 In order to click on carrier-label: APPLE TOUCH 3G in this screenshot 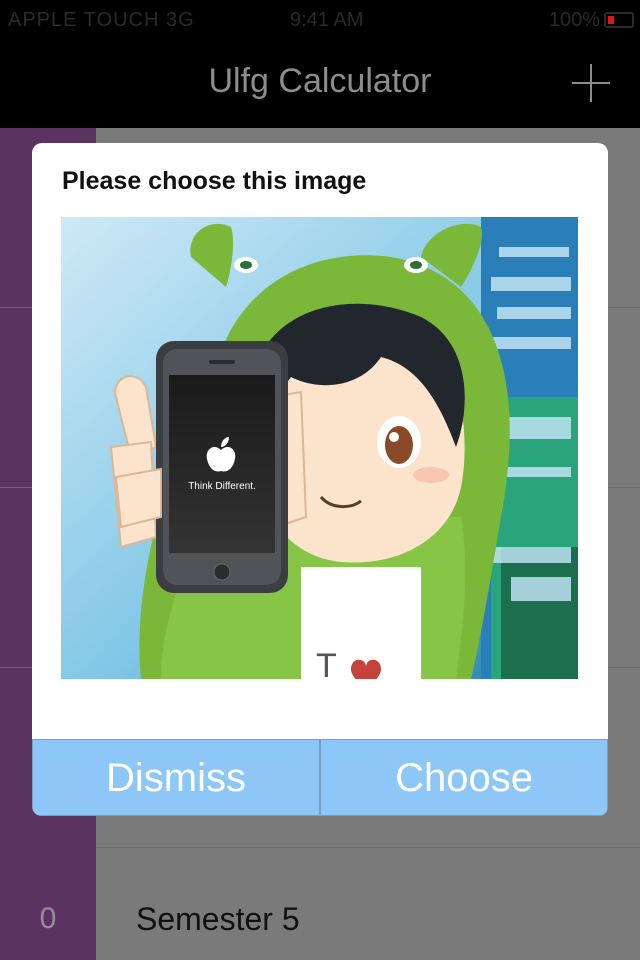, I will do `click(101, 20)`.